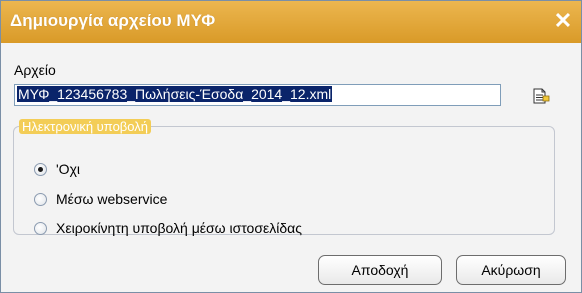 The height and width of the screenshot is (293, 582). I want to click on electronic-submission-legend: Ηλεκτρονική υποβολή, so click(85, 126).